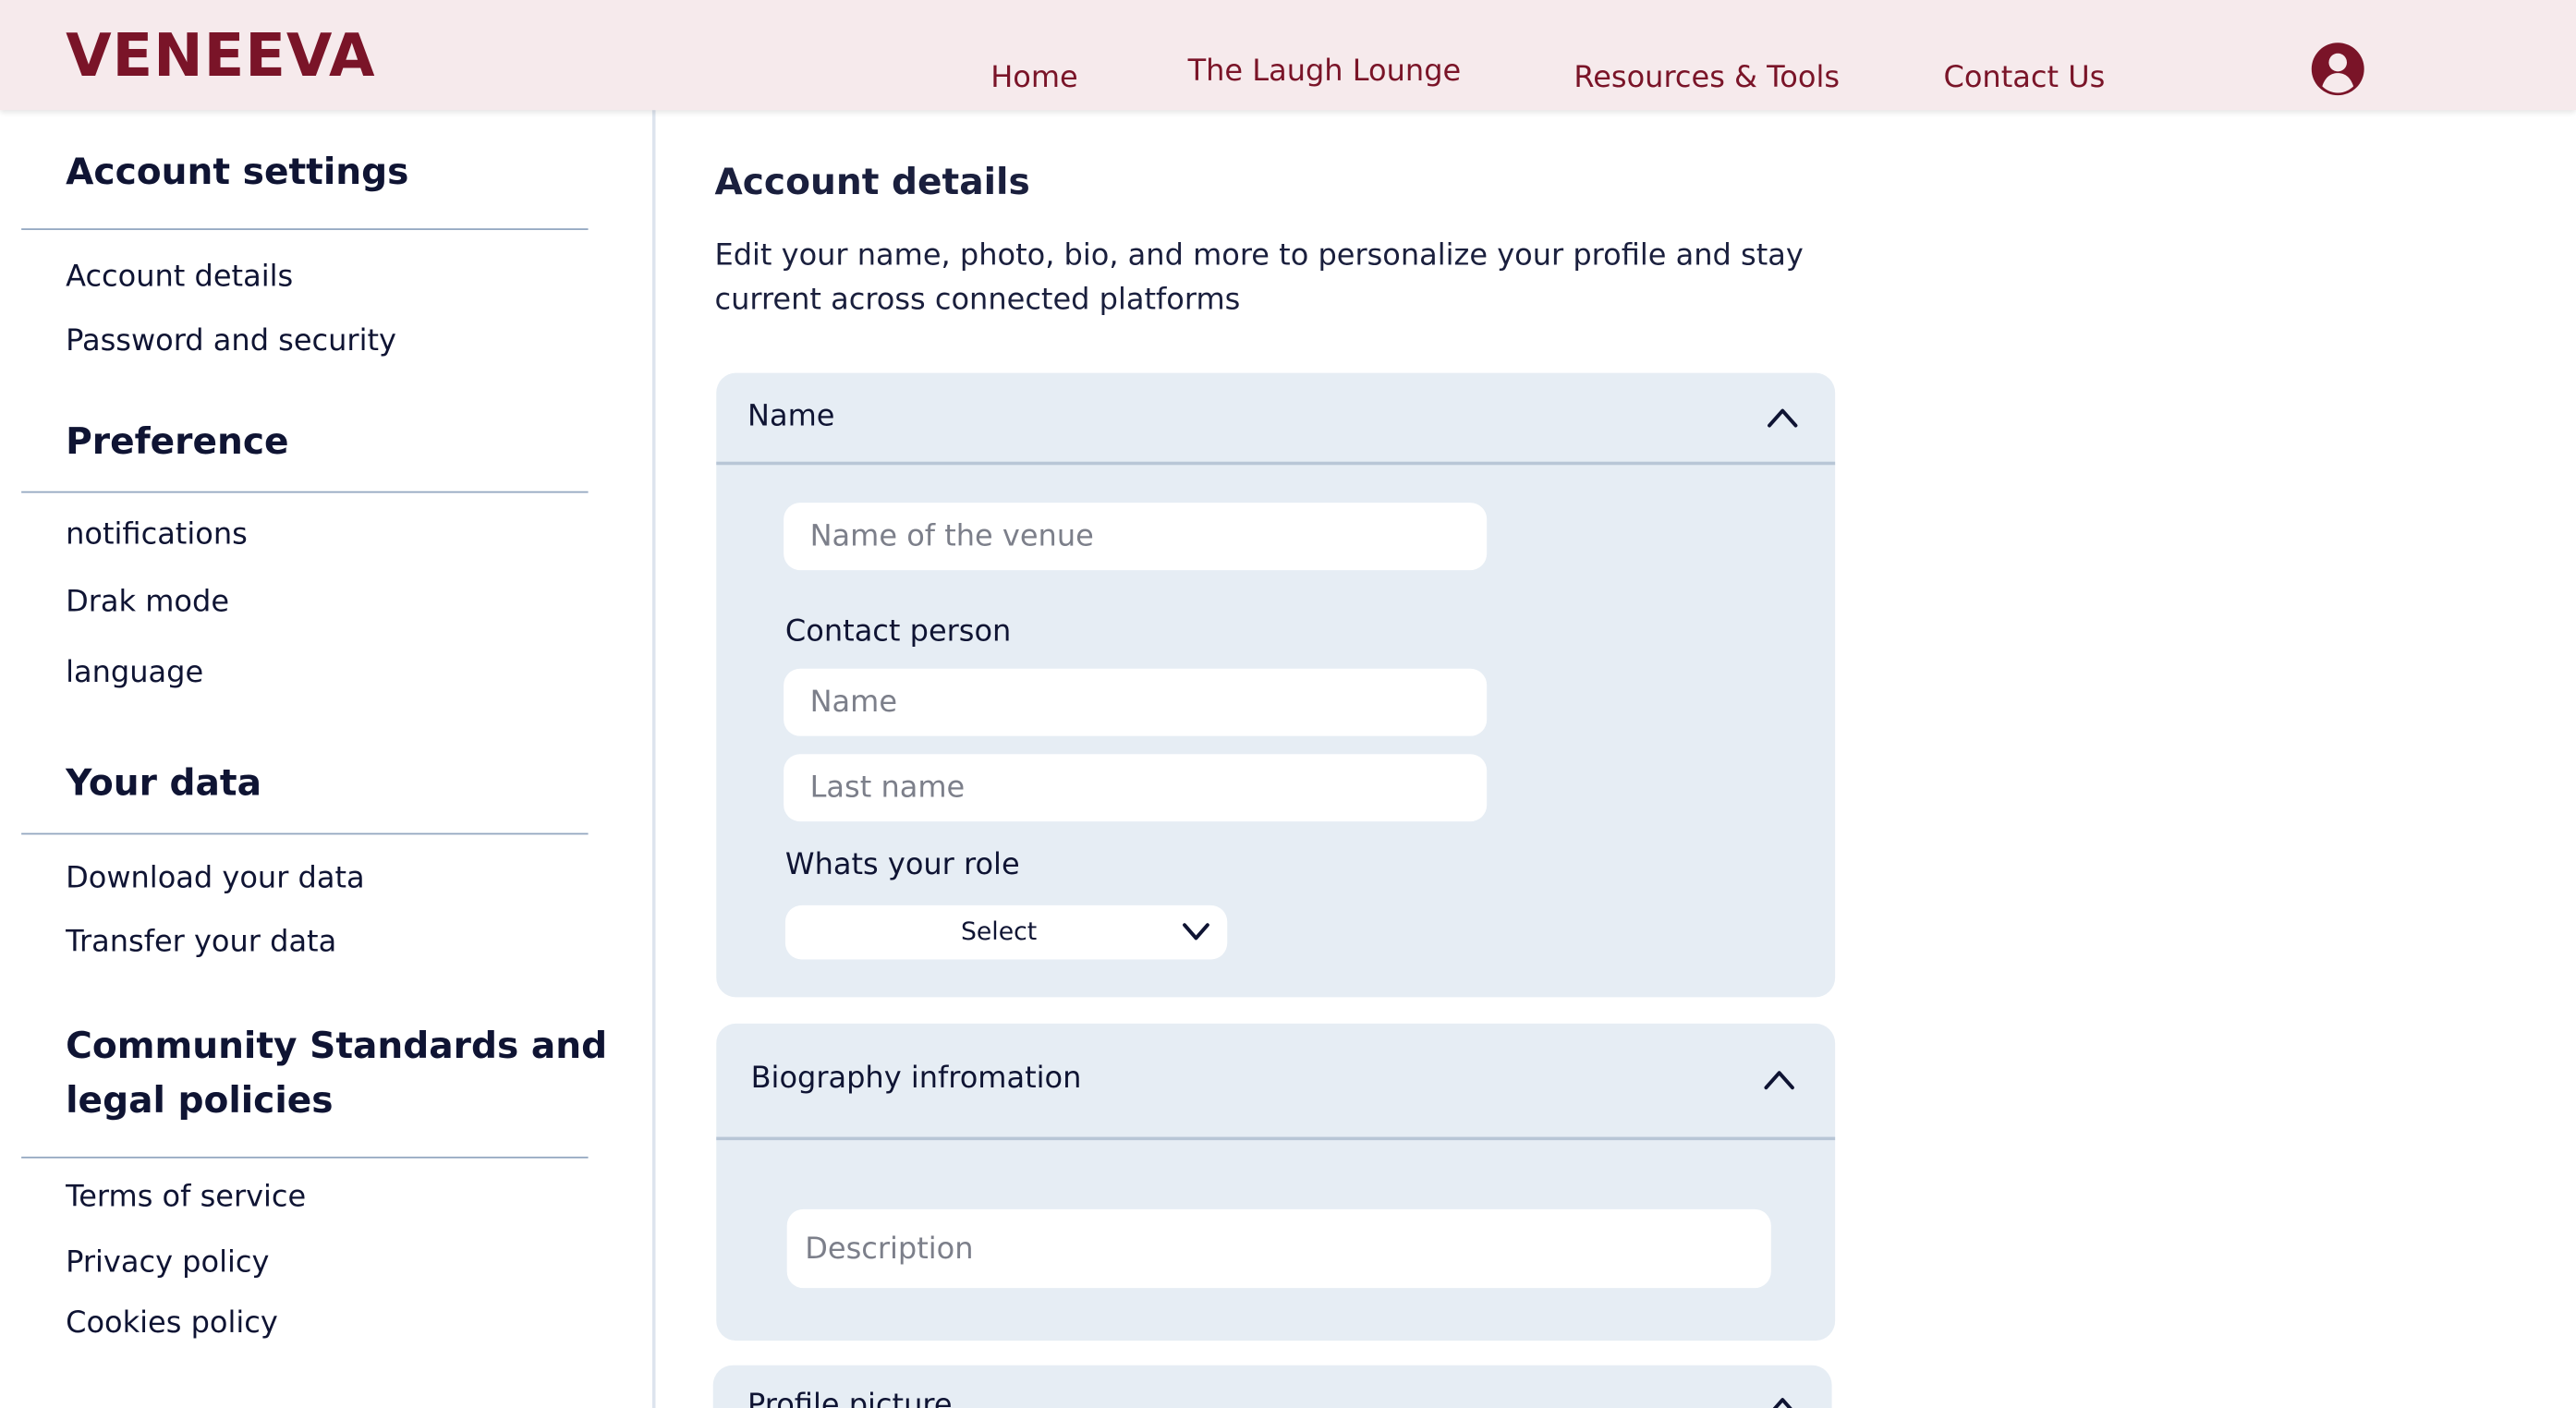 Image resolution: width=2576 pixels, height=1408 pixels. I want to click on page-title: Account details, so click(872, 183).